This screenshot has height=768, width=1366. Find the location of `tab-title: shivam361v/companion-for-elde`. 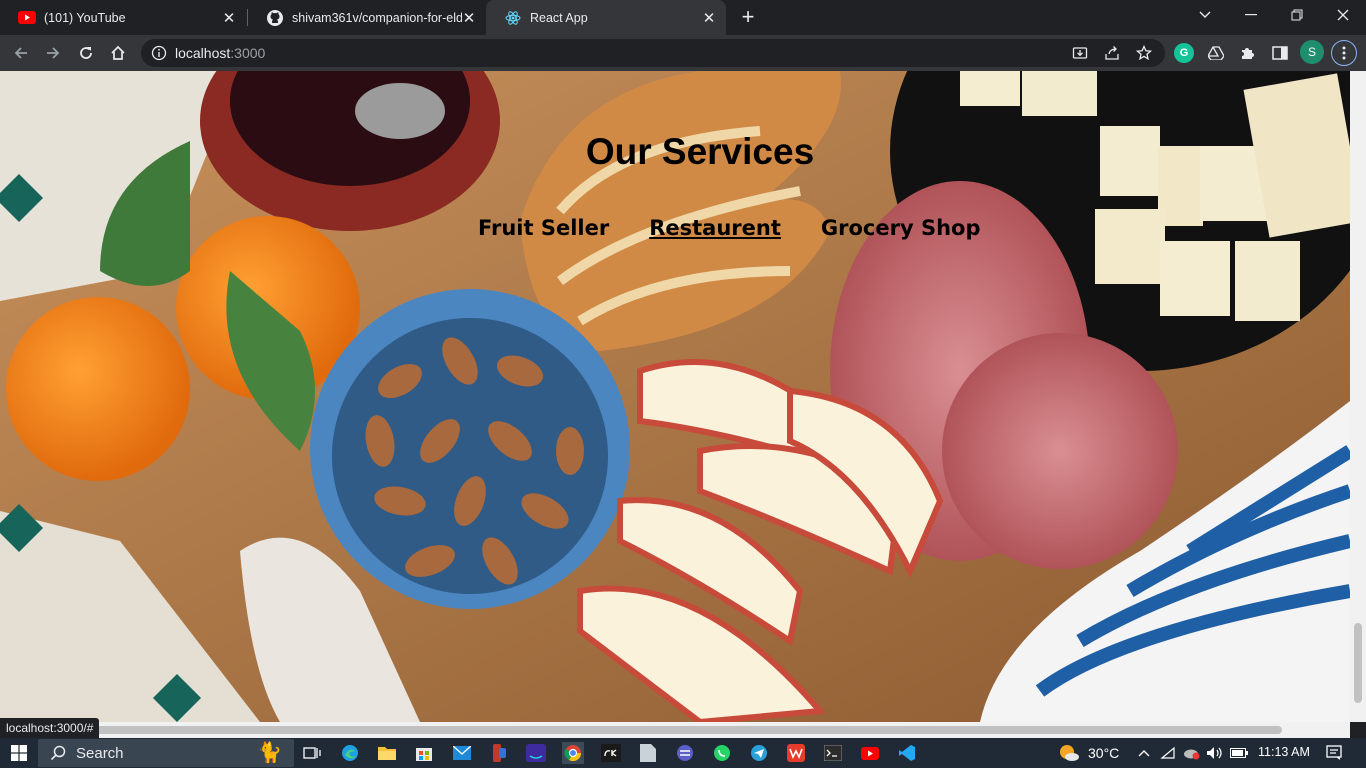

tab-title: shivam361v/companion-for-elde is located at coordinates (377, 17).